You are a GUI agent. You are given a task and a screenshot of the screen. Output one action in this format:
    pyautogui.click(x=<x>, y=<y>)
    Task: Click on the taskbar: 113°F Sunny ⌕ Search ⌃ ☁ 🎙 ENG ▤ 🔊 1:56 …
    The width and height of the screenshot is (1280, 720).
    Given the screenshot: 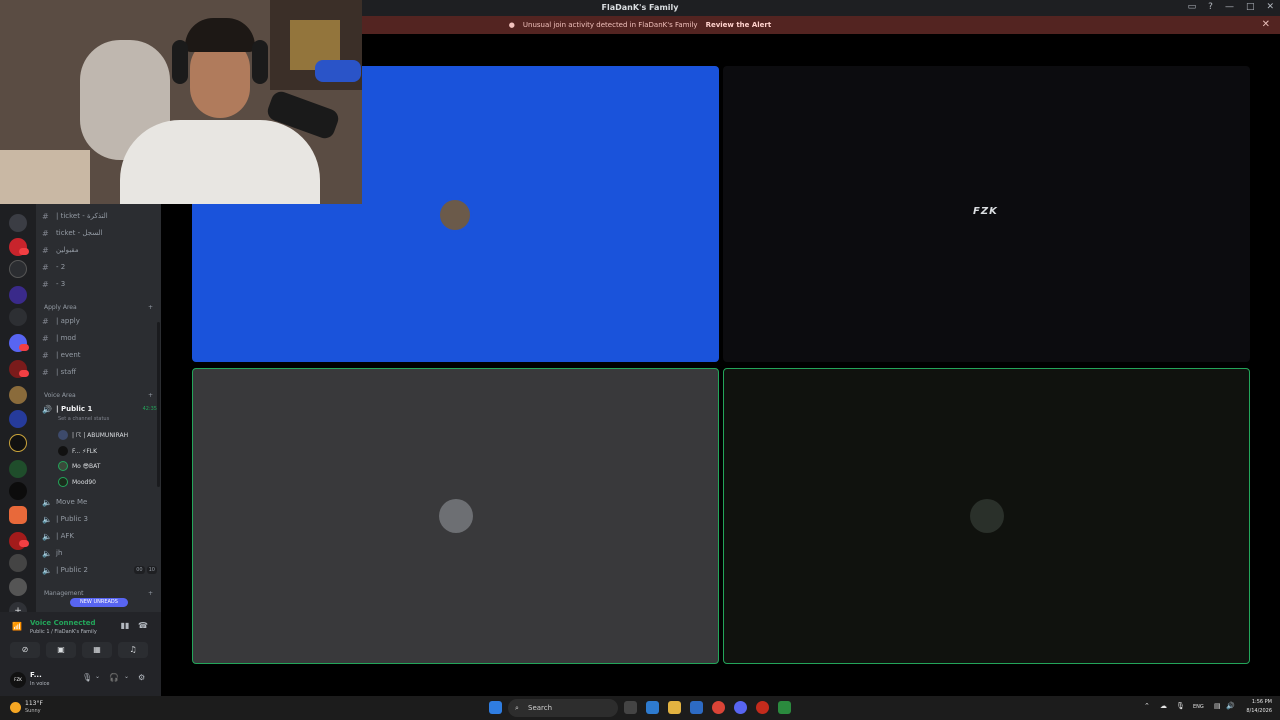 What is the action you would take?
    pyautogui.click(x=640, y=708)
    